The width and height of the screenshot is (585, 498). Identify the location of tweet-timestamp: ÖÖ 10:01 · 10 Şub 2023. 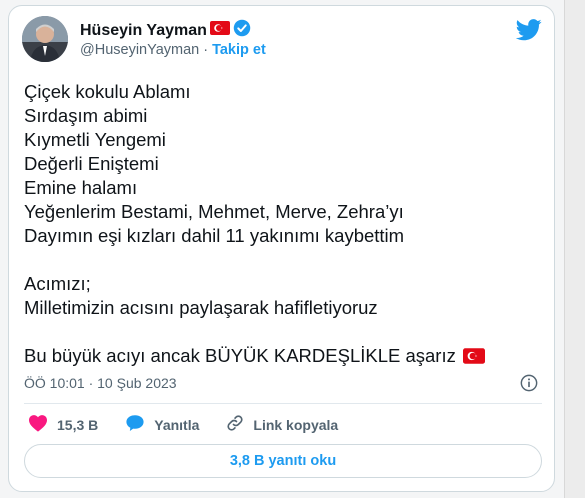
(100, 383).